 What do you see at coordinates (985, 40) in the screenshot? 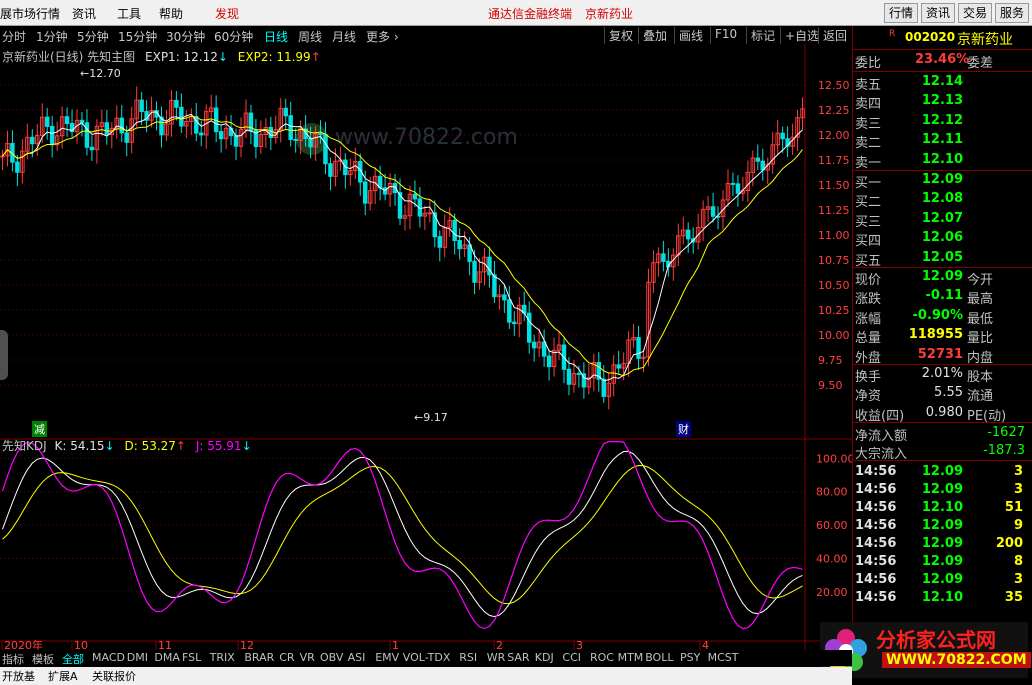
I see `stock-name: 京新药业` at bounding box center [985, 40].